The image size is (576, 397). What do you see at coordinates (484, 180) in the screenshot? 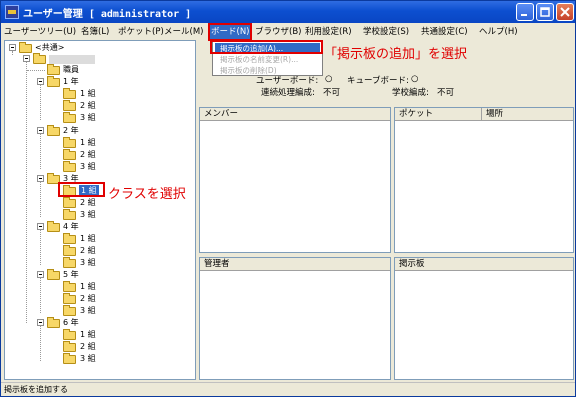
I see `pocket-panel: ポケット 場所` at bounding box center [484, 180].